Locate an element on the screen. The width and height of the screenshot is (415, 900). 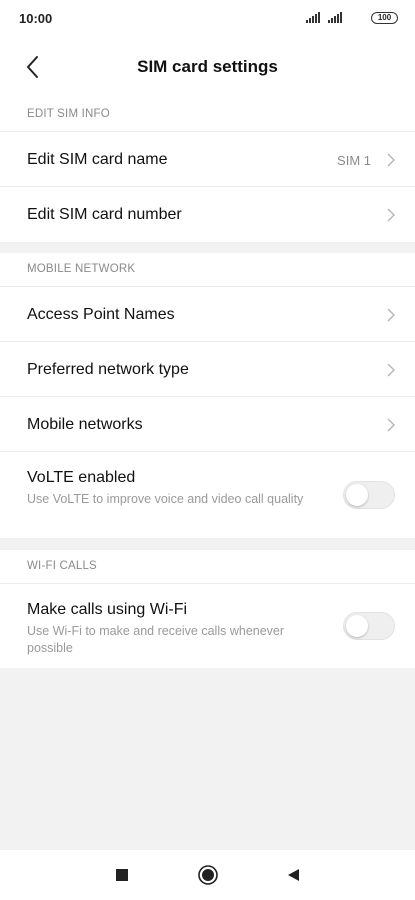
navigation-bar is located at coordinates (207, 875).